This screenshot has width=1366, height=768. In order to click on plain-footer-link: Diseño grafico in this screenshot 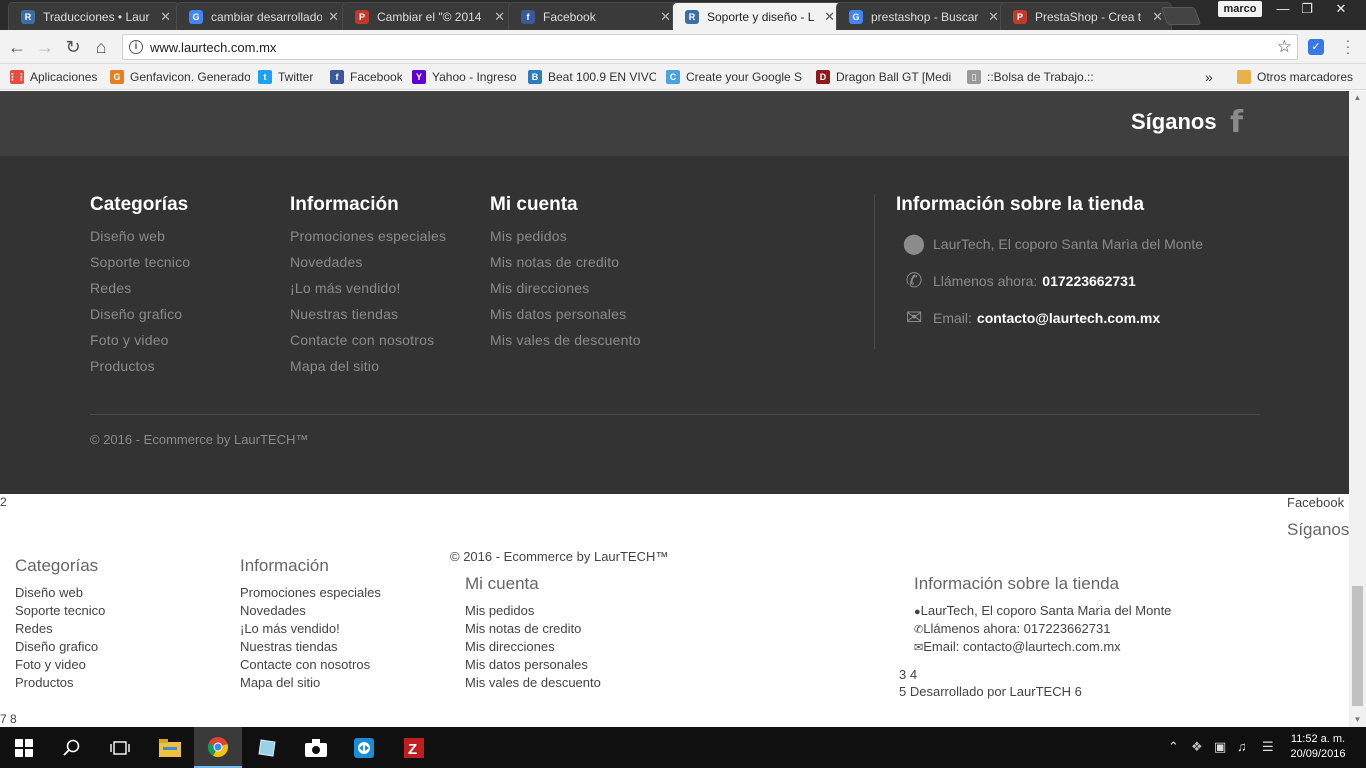, I will do `click(56, 646)`.